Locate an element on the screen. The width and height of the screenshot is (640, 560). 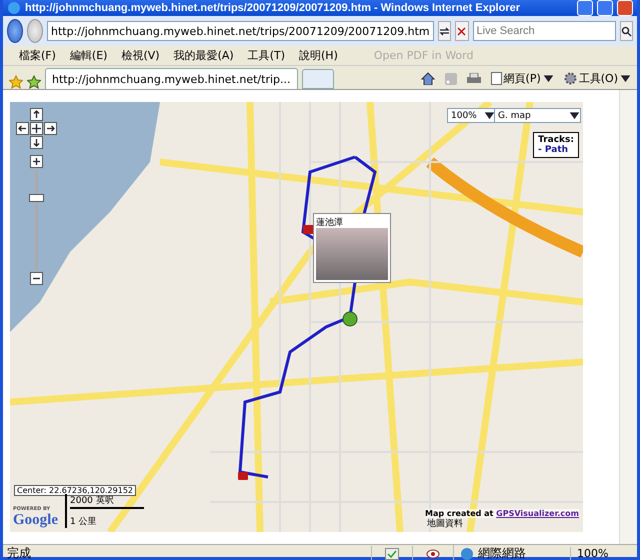
status-text: 完成 is located at coordinates (19, 552).